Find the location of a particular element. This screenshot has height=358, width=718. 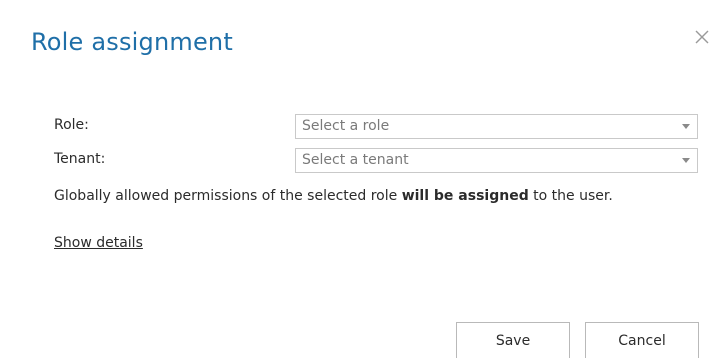

role-label: Role: is located at coordinates (71, 125).